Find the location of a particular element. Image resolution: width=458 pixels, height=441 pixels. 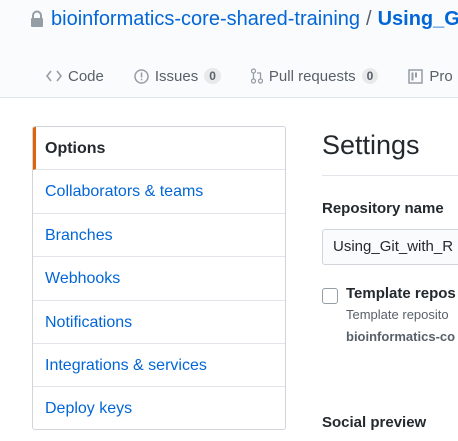

repository-name-value: Using_Git_with_R is located at coordinates (393, 246).